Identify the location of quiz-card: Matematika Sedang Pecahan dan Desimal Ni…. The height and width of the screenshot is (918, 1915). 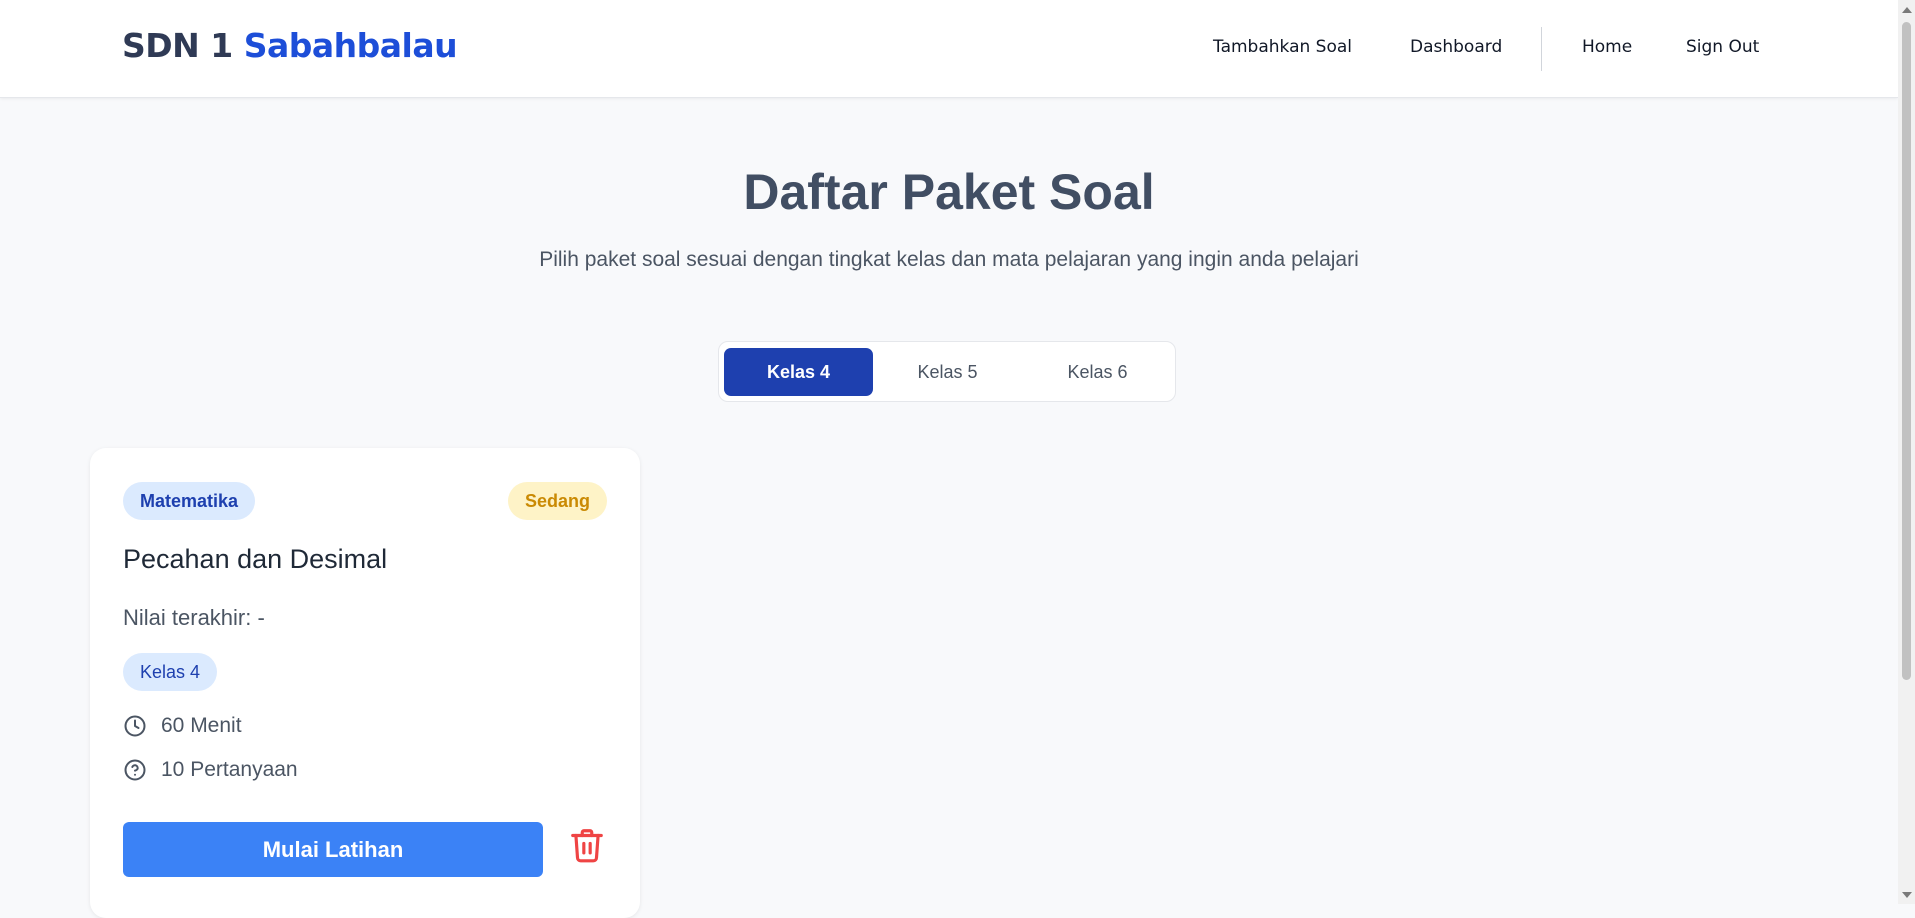
(365, 683).